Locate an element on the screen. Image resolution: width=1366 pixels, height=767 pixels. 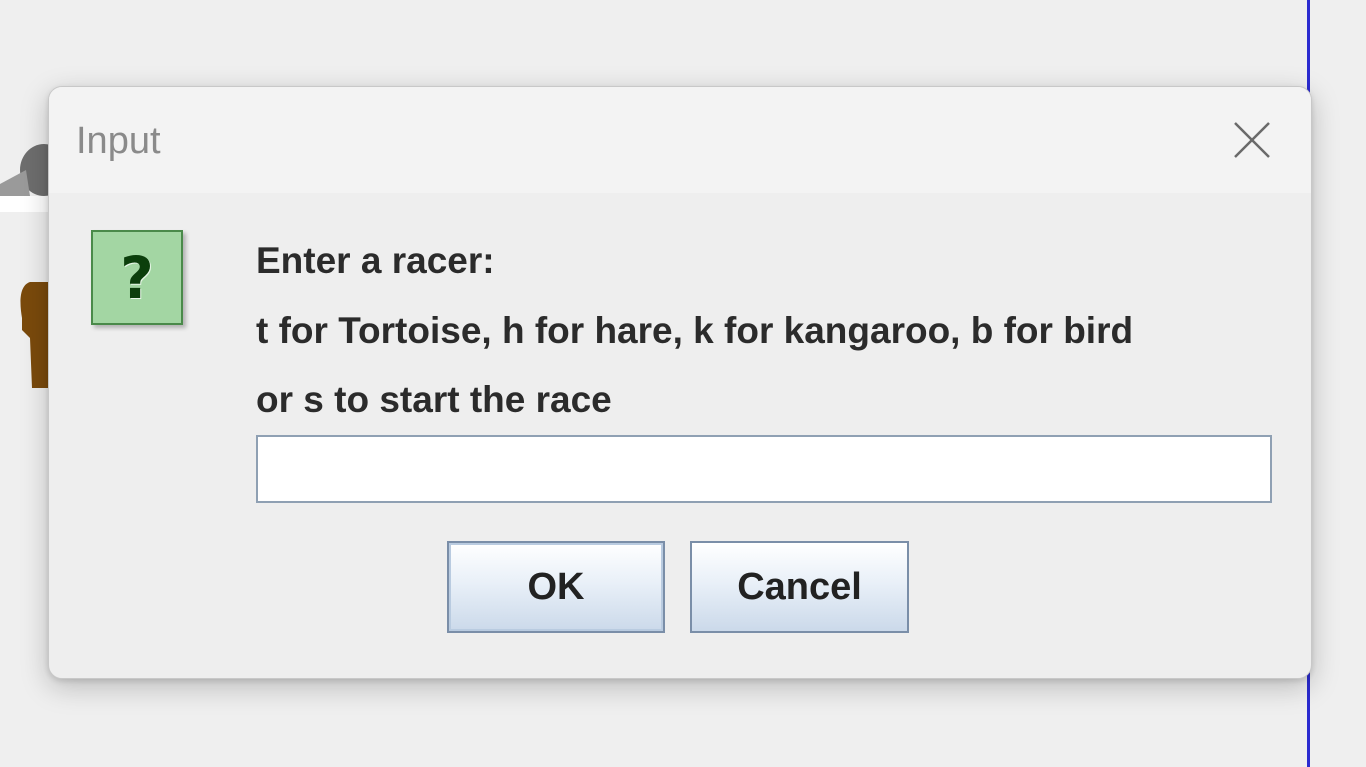
question-icon-glyph: ? is located at coordinates (137, 277).